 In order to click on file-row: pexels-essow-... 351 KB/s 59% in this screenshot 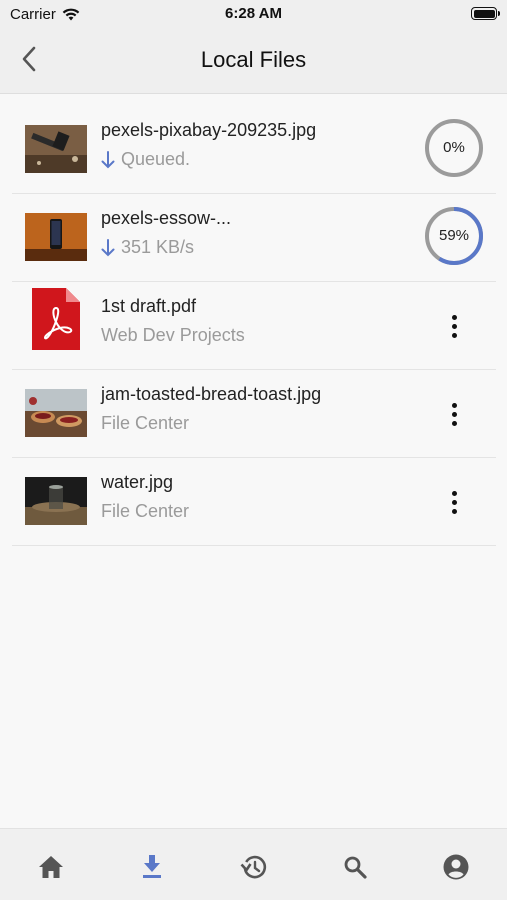, I will do `click(254, 238)`.